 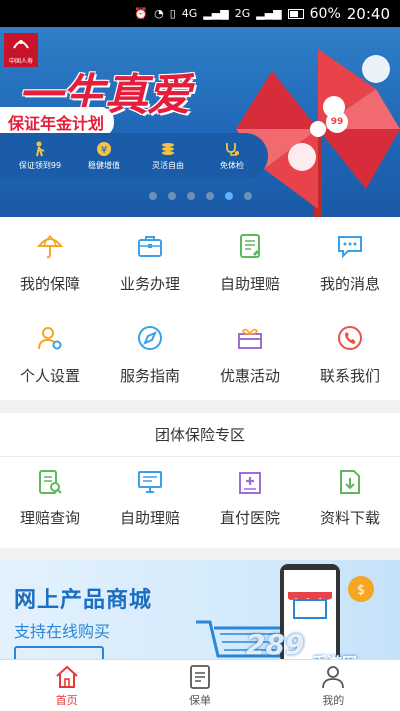 What do you see at coordinates (149, 518) in the screenshot?
I see `group-label: 自助理赔` at bounding box center [149, 518].